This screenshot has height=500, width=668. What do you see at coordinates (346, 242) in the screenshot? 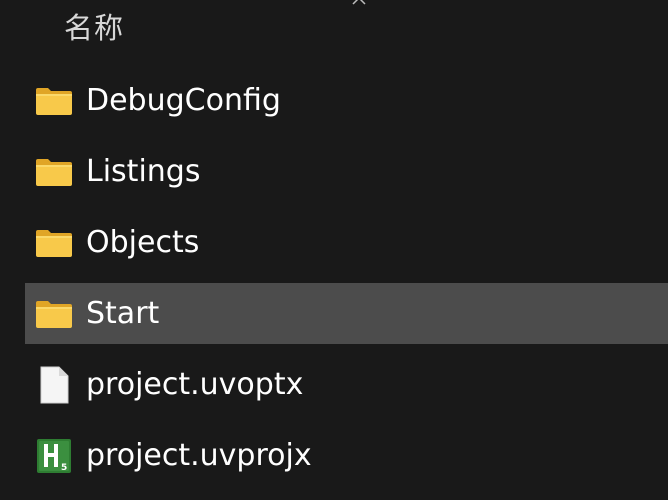
I see `list-item-objects: Objects` at bounding box center [346, 242].